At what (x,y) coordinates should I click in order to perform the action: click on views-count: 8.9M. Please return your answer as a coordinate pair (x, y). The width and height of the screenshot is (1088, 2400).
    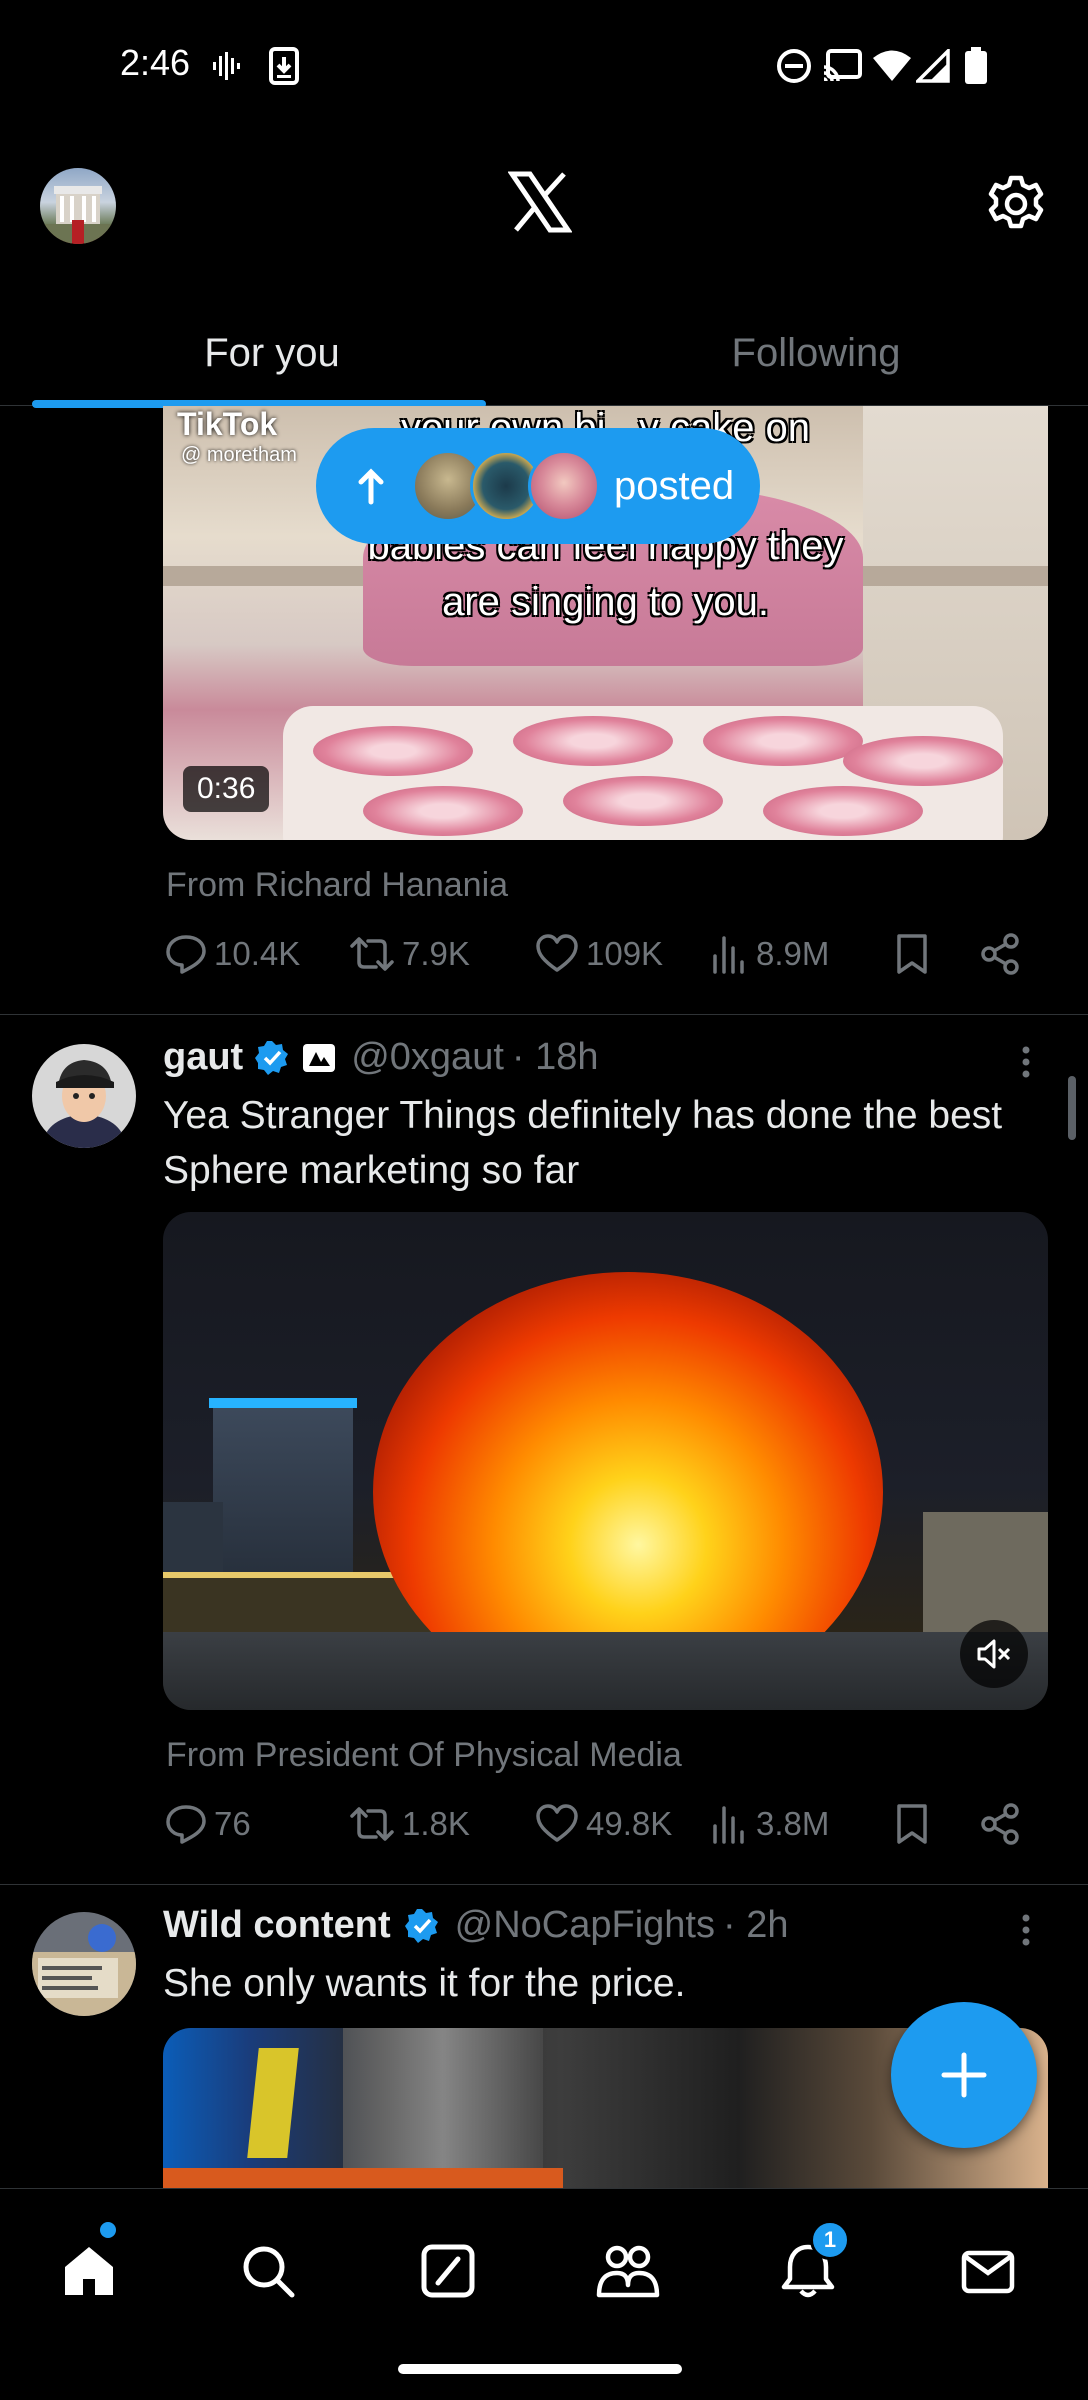
    Looking at the image, I should click on (793, 953).